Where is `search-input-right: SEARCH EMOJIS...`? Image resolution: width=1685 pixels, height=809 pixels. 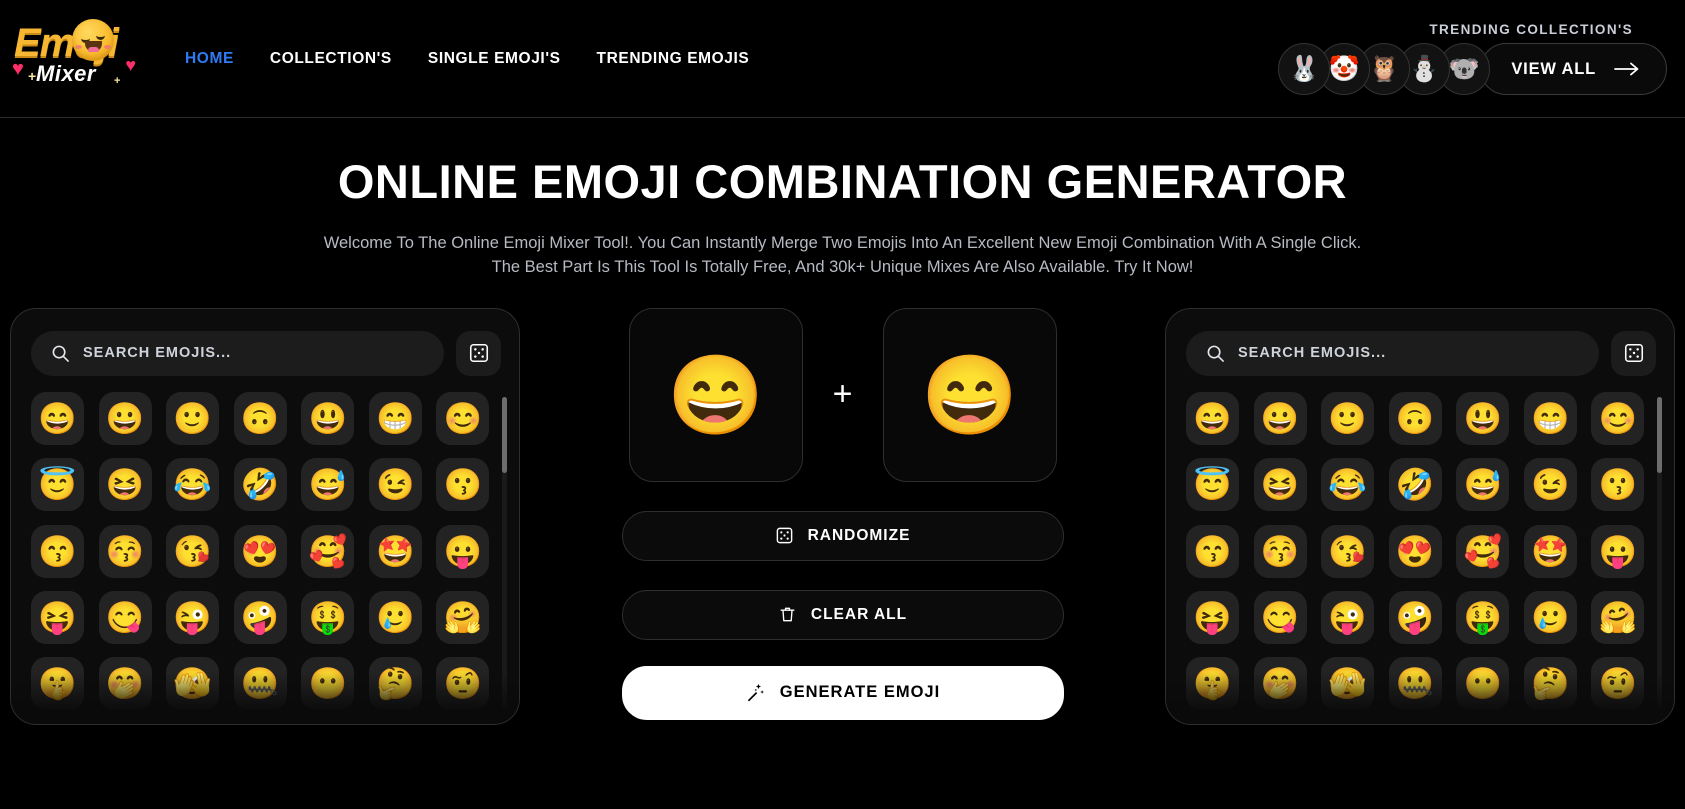 search-input-right: SEARCH EMOJIS... is located at coordinates (1392, 353).